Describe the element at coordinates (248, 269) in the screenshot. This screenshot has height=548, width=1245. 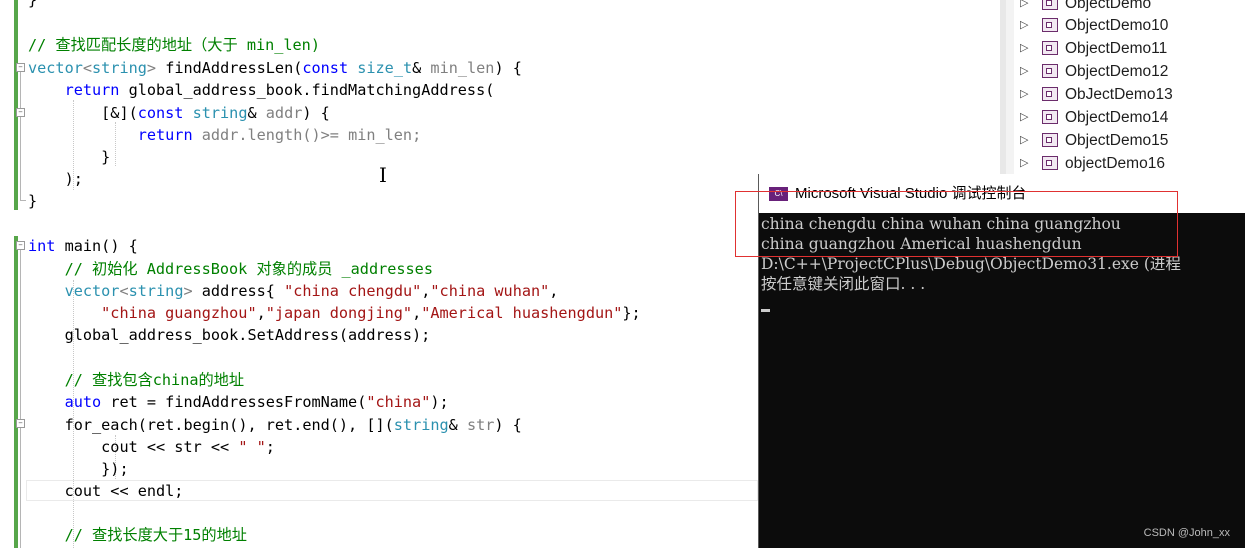
I see `code-line-comment: // 初始化 AddressBook 对象的成员 _addresses` at that location.